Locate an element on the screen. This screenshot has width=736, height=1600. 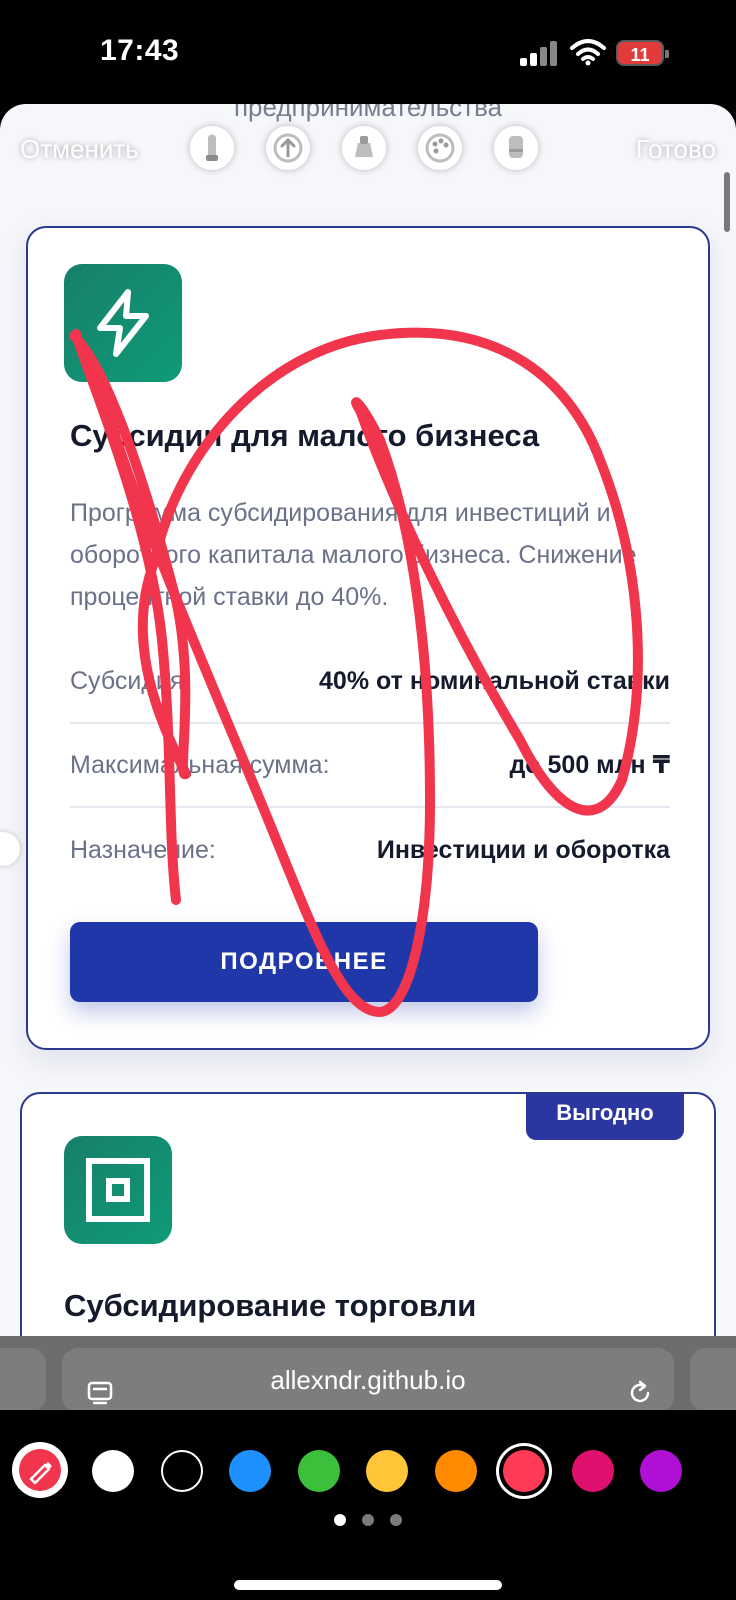
next-tab-edge is located at coordinates (713, 1380).